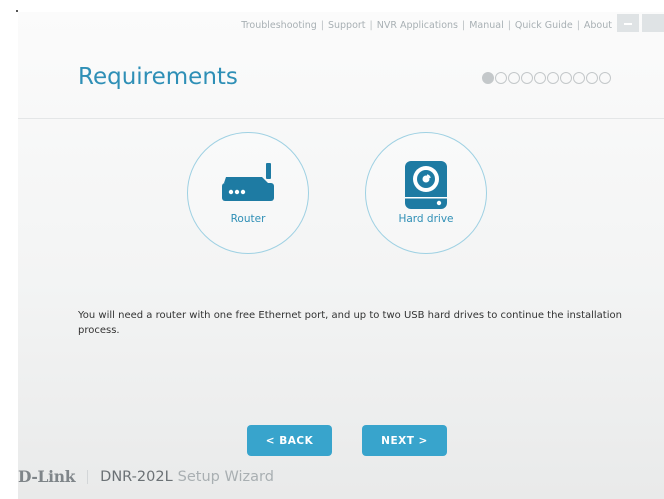 This screenshot has height=499, width=664. I want to click on product-name: DNR-202L, so click(136, 476).